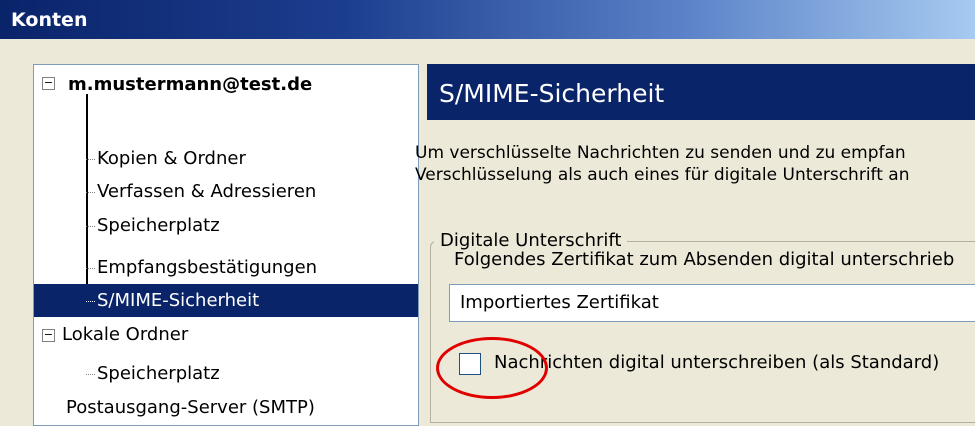  What do you see at coordinates (531, 240) in the screenshot?
I see `group-title: Digitale Unterschrift` at bounding box center [531, 240].